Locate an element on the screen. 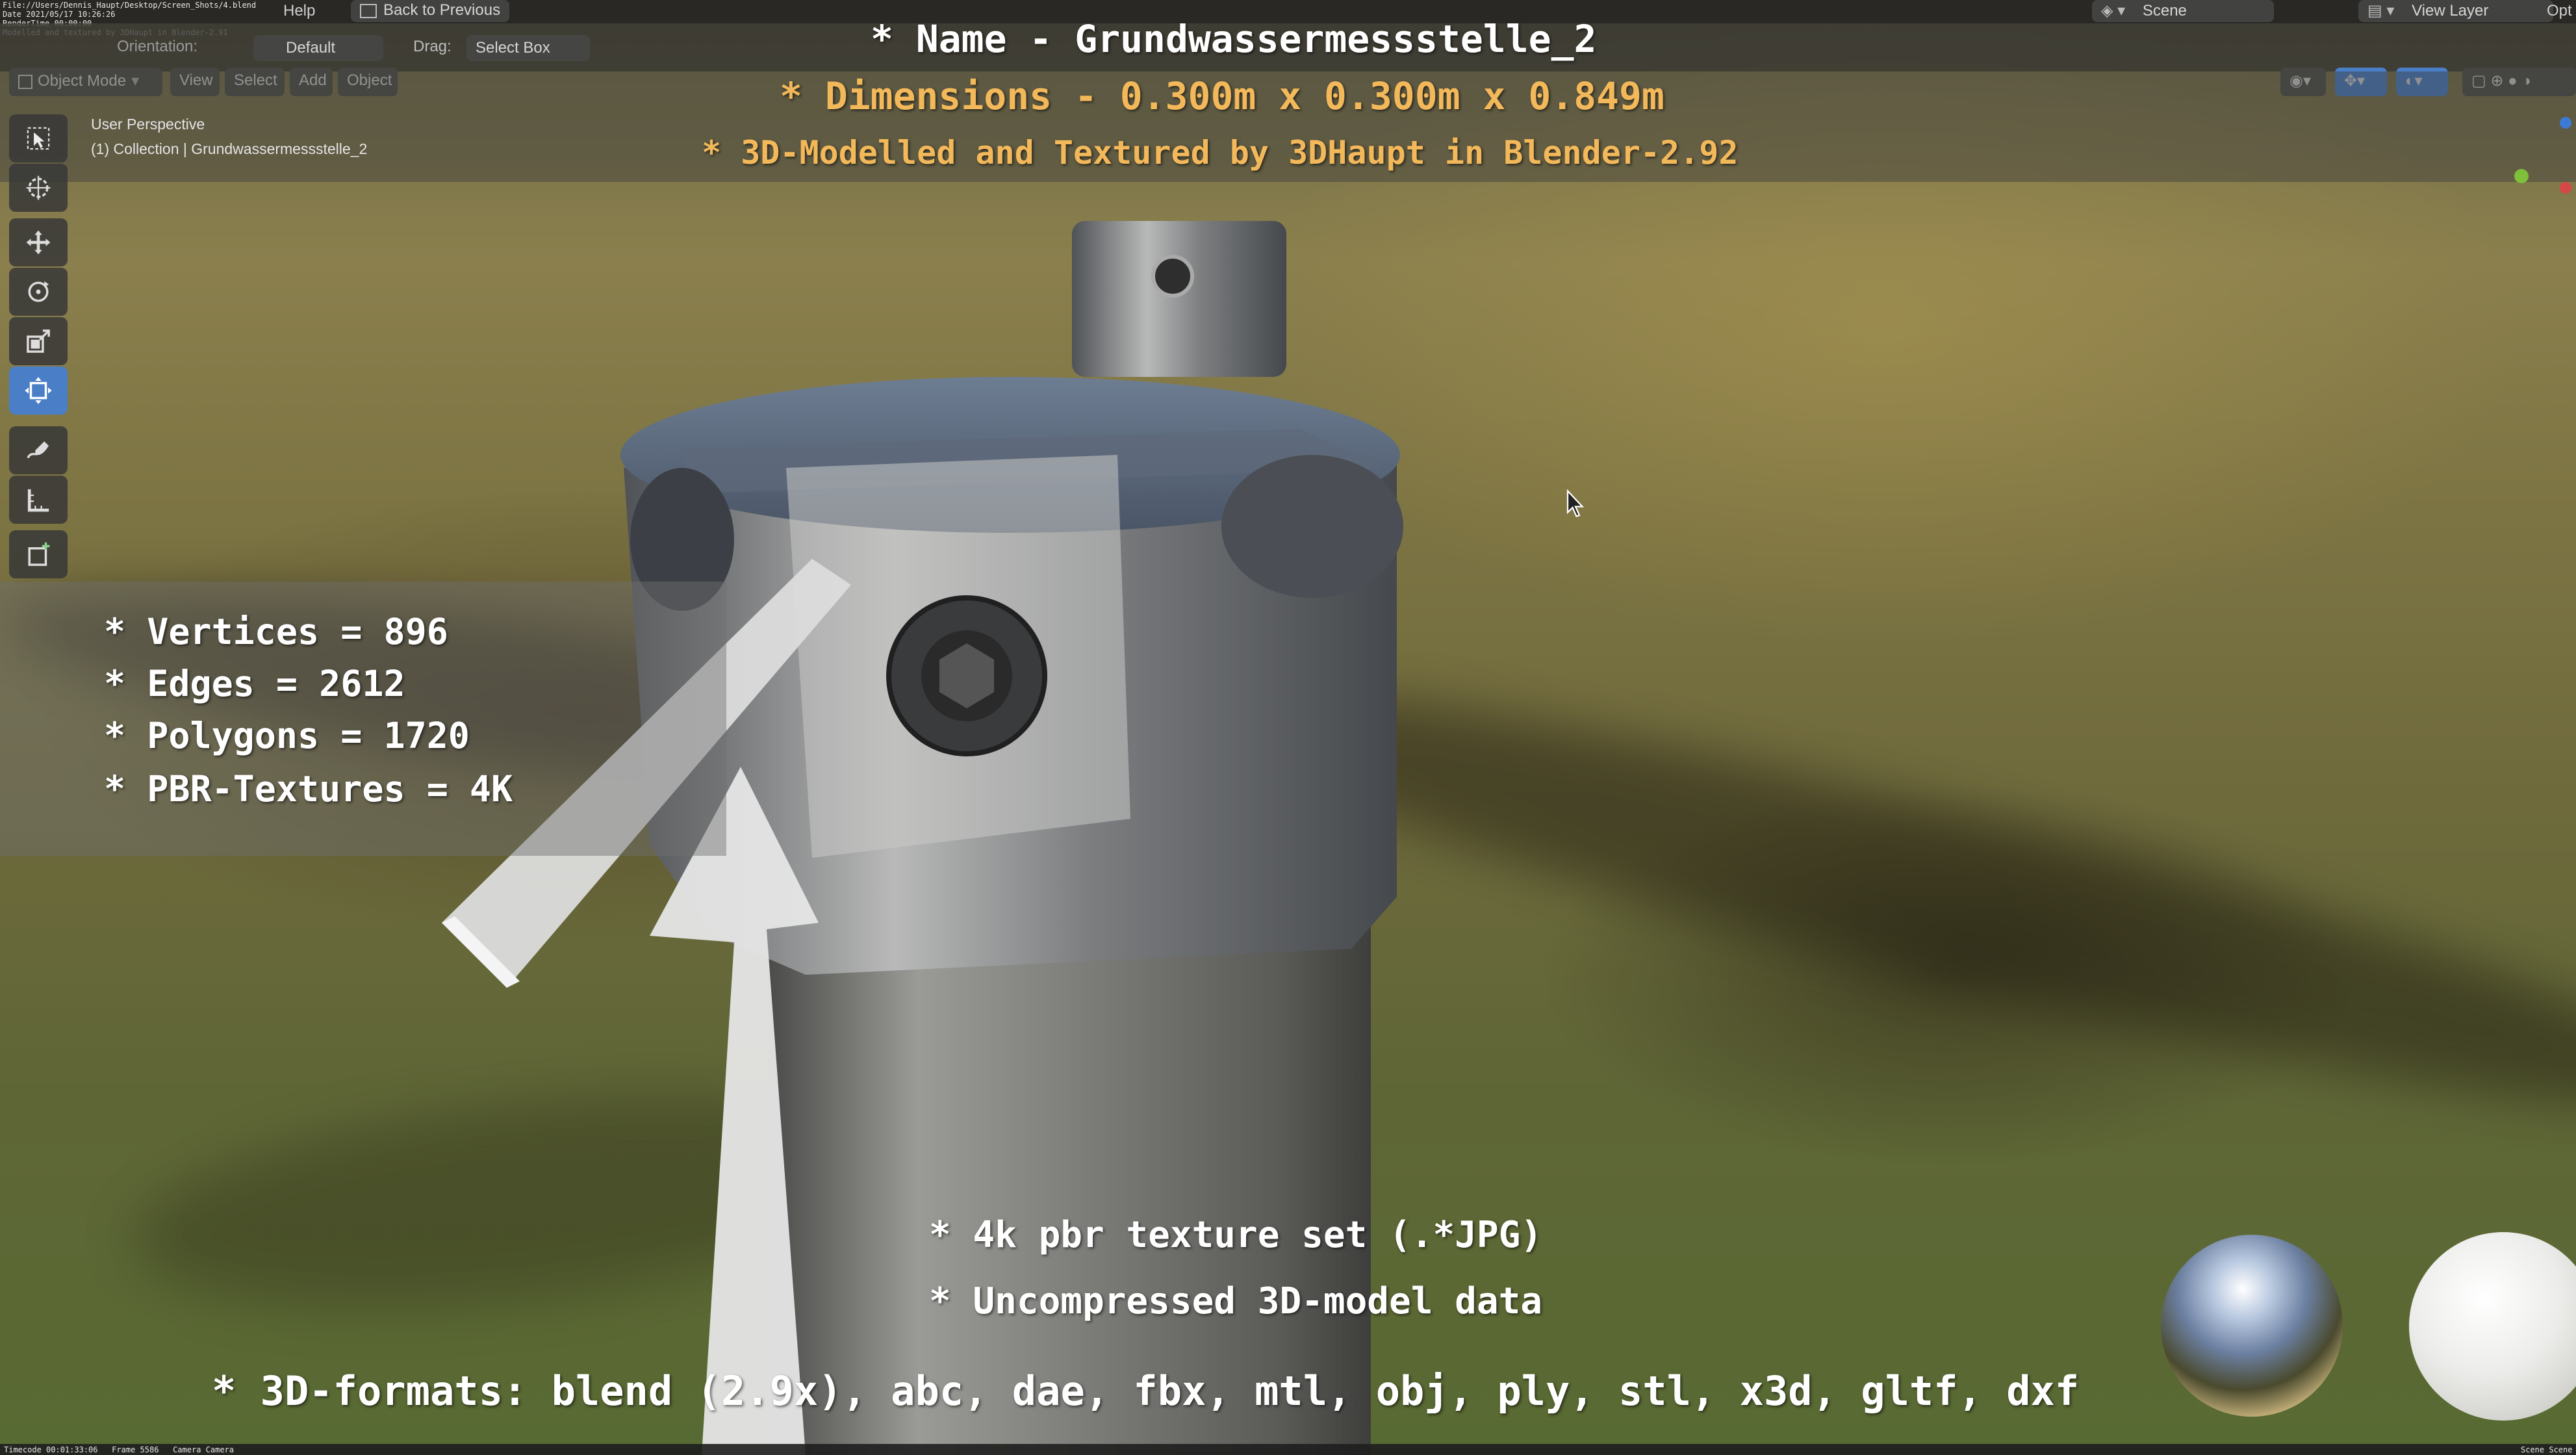  view-perspective-label: User Perspective is located at coordinates (148, 125).